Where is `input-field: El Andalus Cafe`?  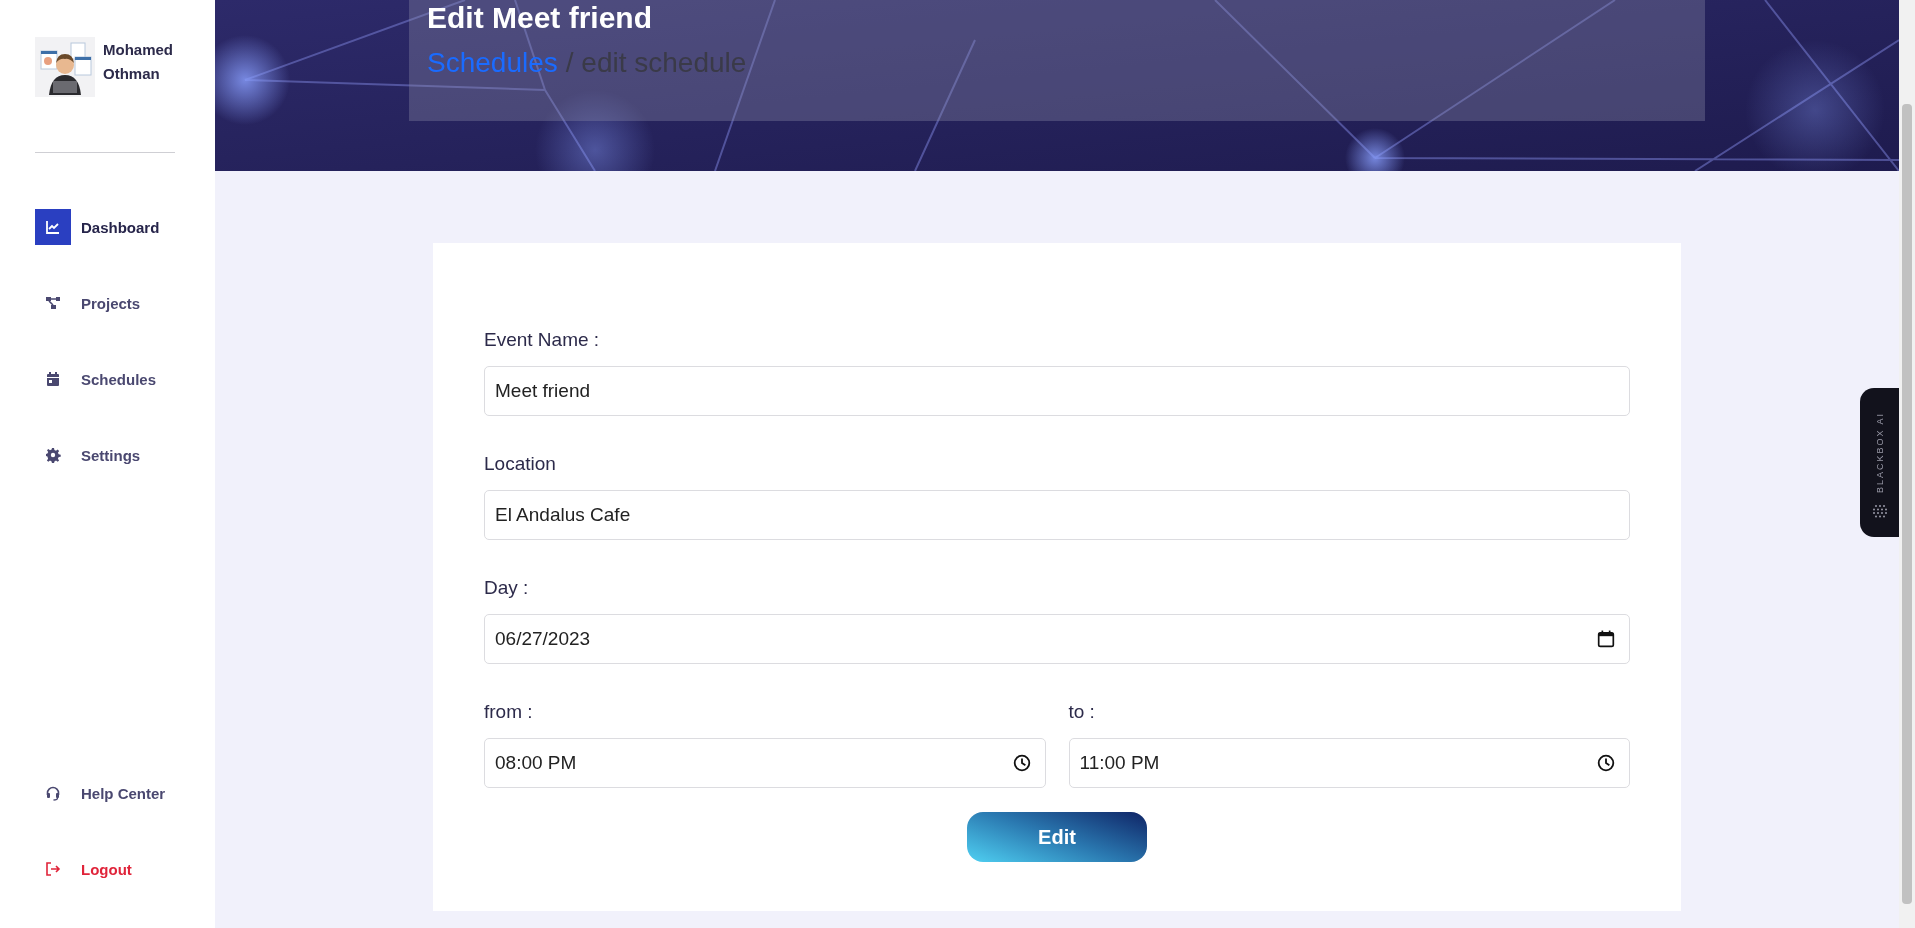
input-field: El Andalus Cafe is located at coordinates (1057, 515).